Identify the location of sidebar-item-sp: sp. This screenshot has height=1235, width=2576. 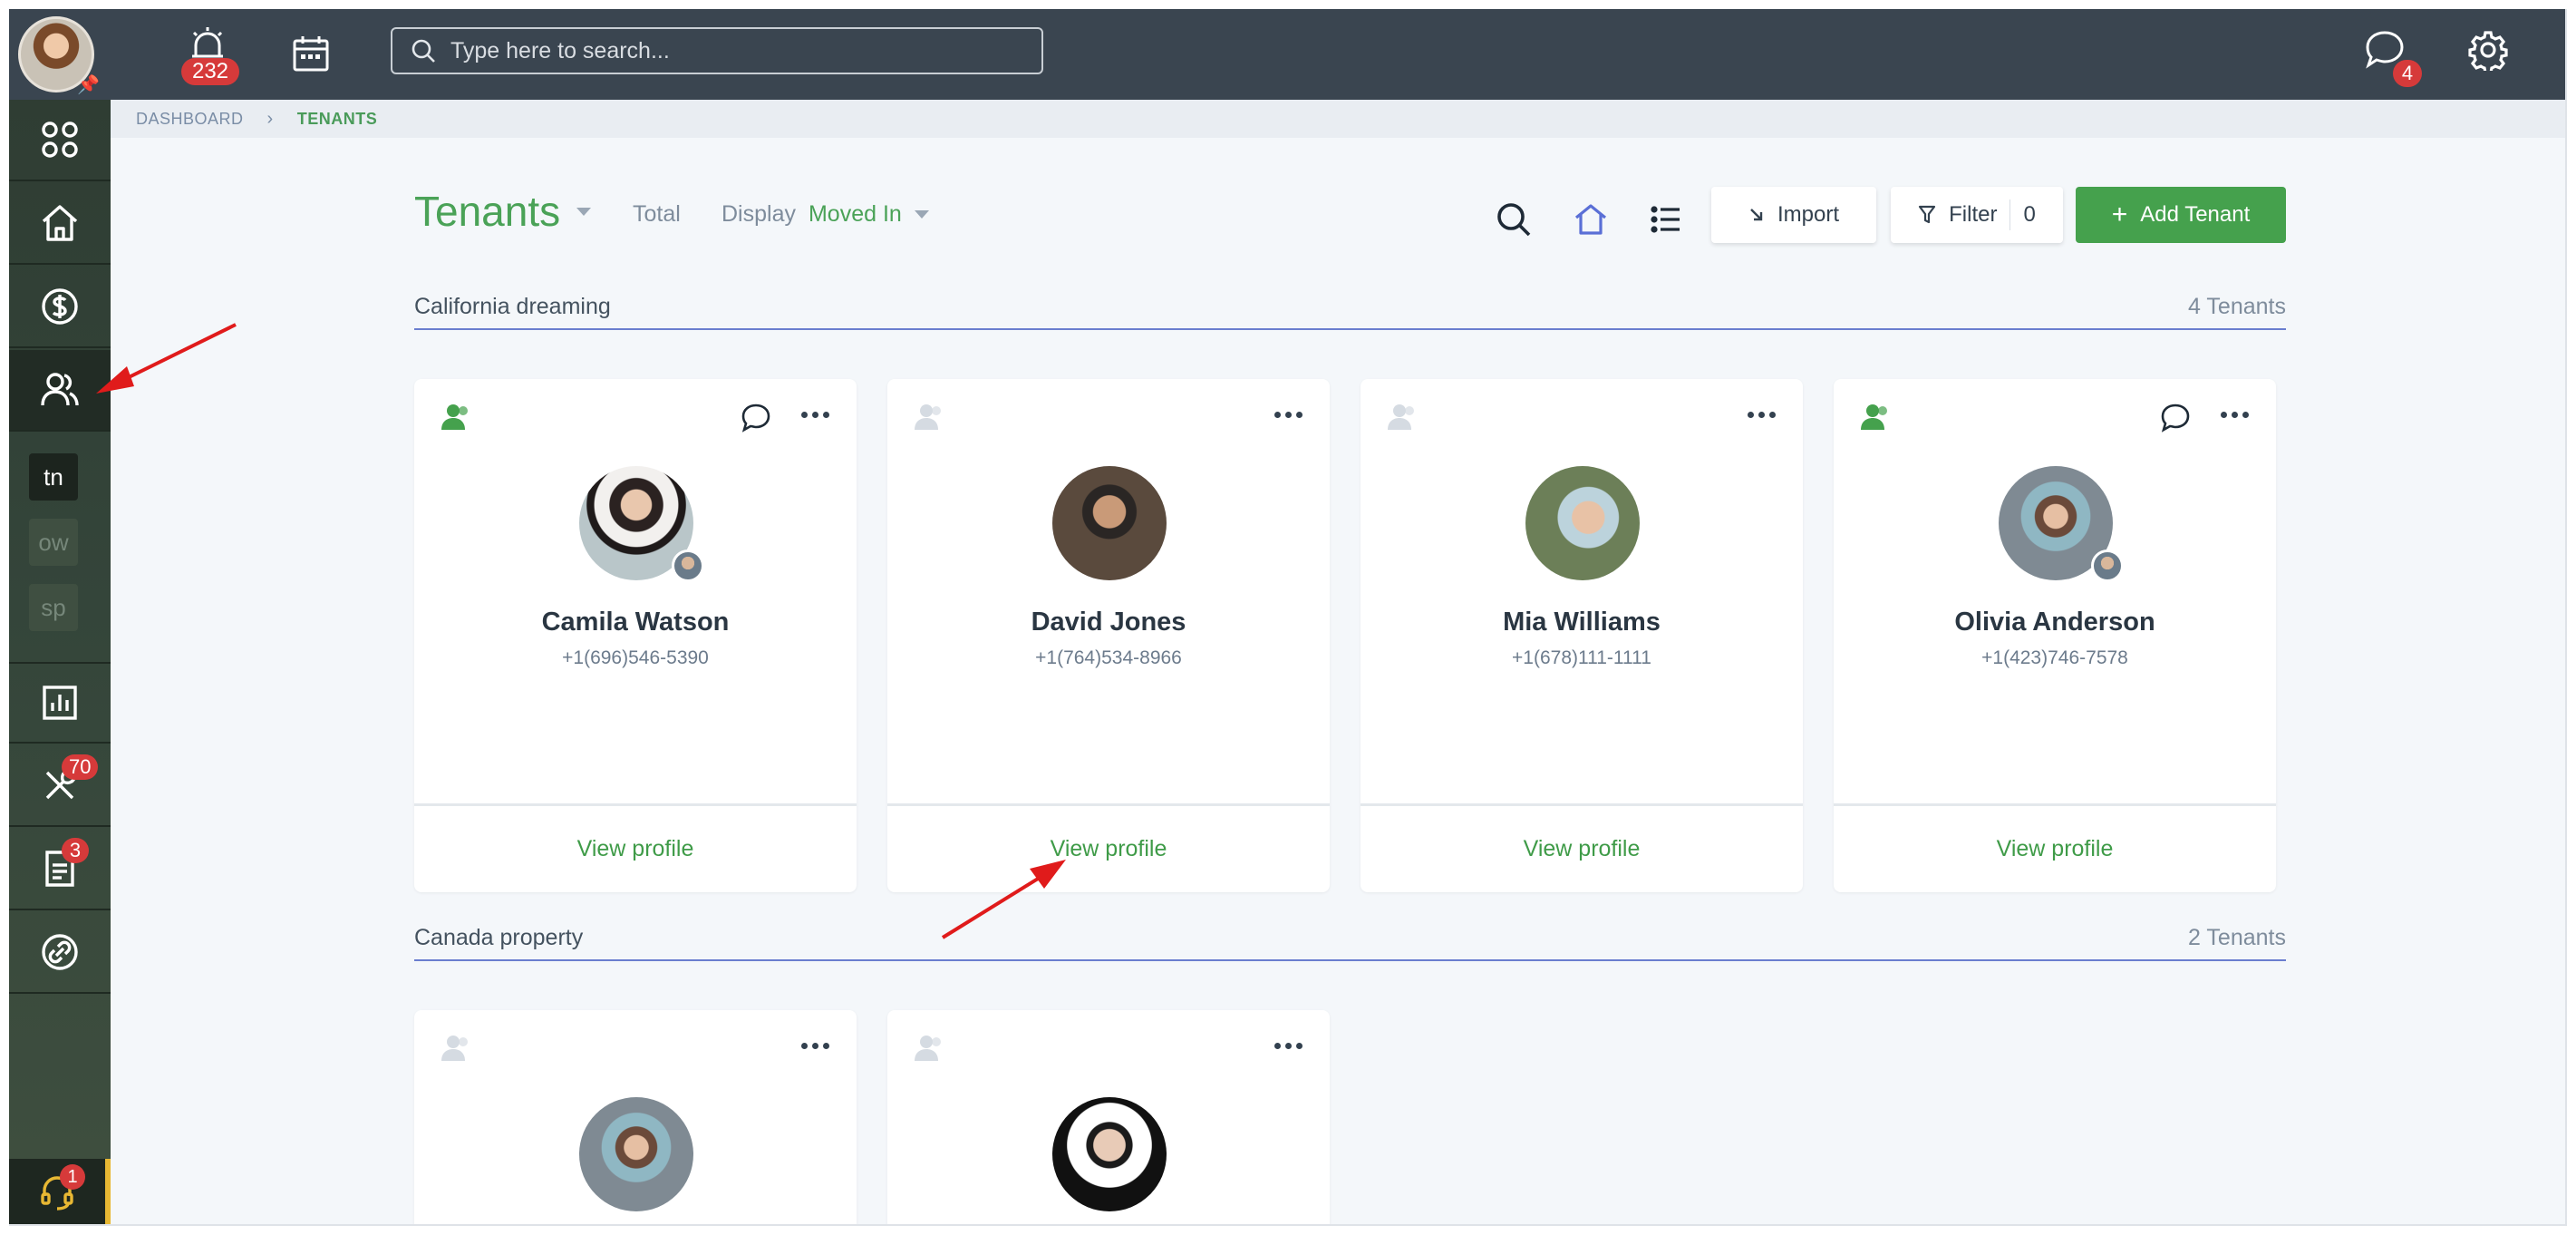
(53, 607).